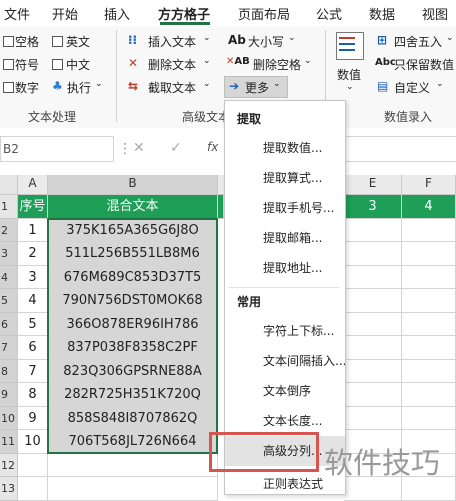 The width and height of the screenshot is (456, 501). Describe the element at coordinates (117, 13) in the screenshot. I see `tab-insert: 插入` at that location.